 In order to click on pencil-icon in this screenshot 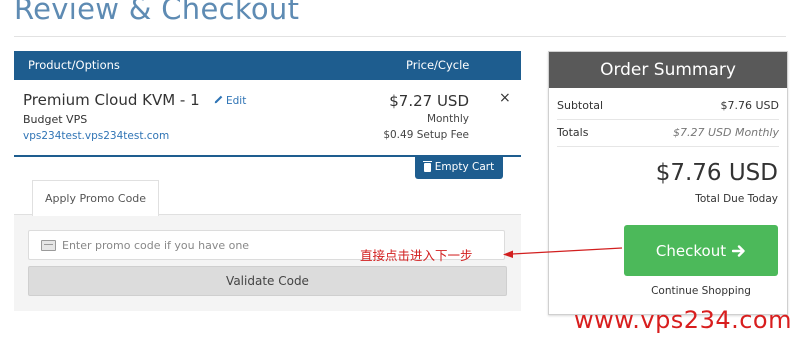, I will do `click(218, 99)`.